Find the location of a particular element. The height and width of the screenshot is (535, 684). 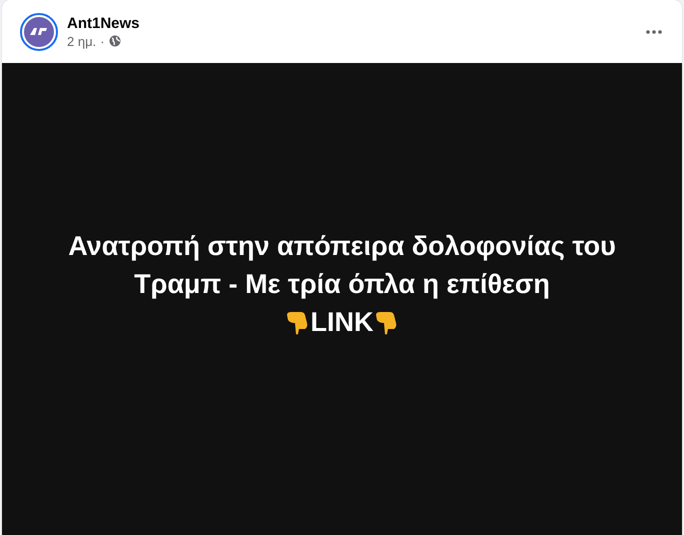

more-icon is located at coordinates (654, 32).